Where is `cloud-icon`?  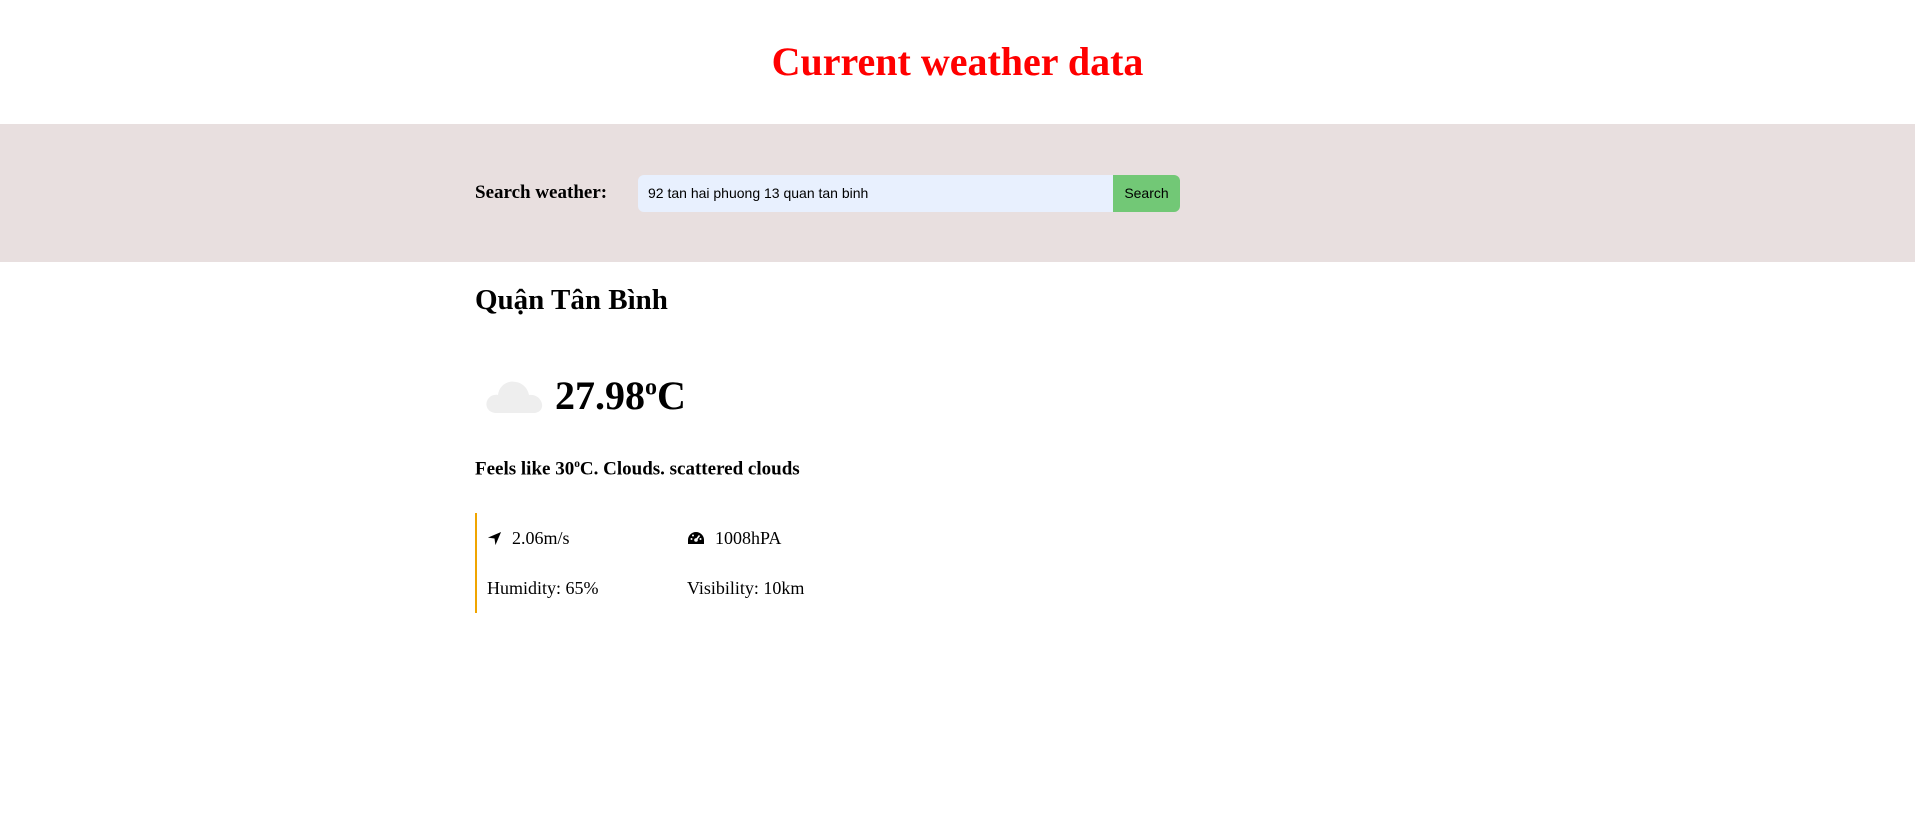 cloud-icon is located at coordinates (515, 395).